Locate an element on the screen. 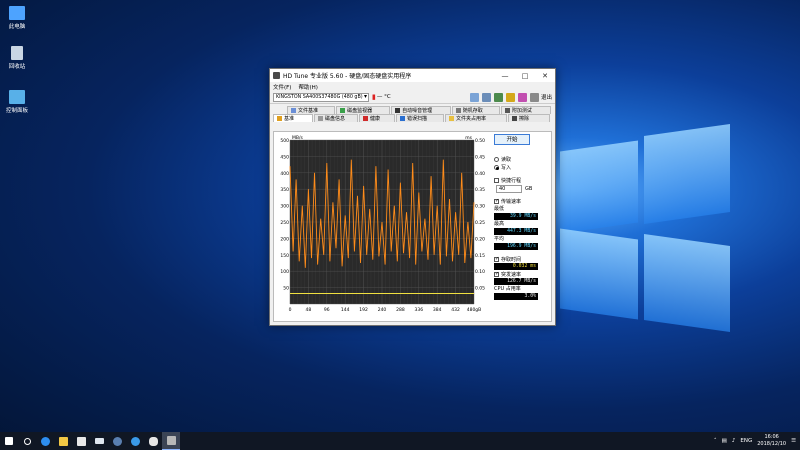 This screenshot has width=800, height=450. desktop-icon-control-panel: 控制面板 is located at coordinates (17, 102).